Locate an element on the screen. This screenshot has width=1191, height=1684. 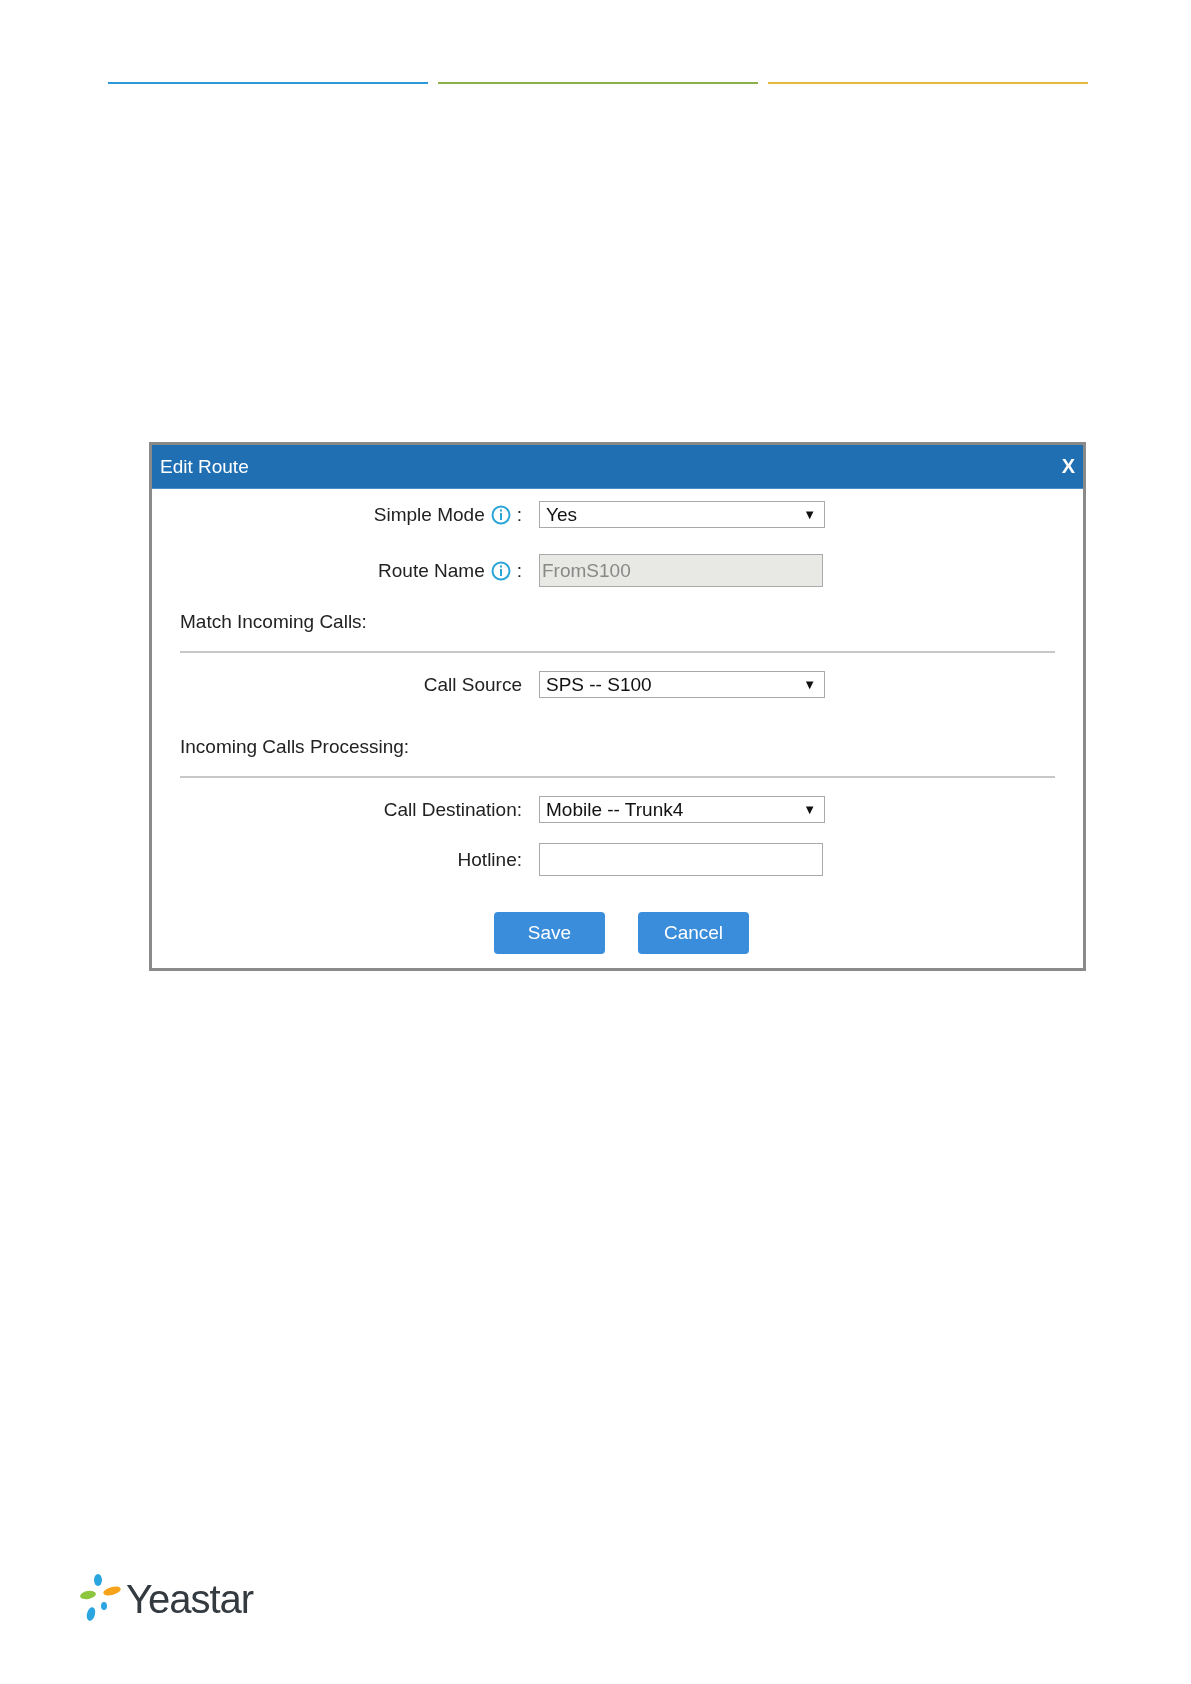
field-label: Hotline: is located at coordinates (489, 859).